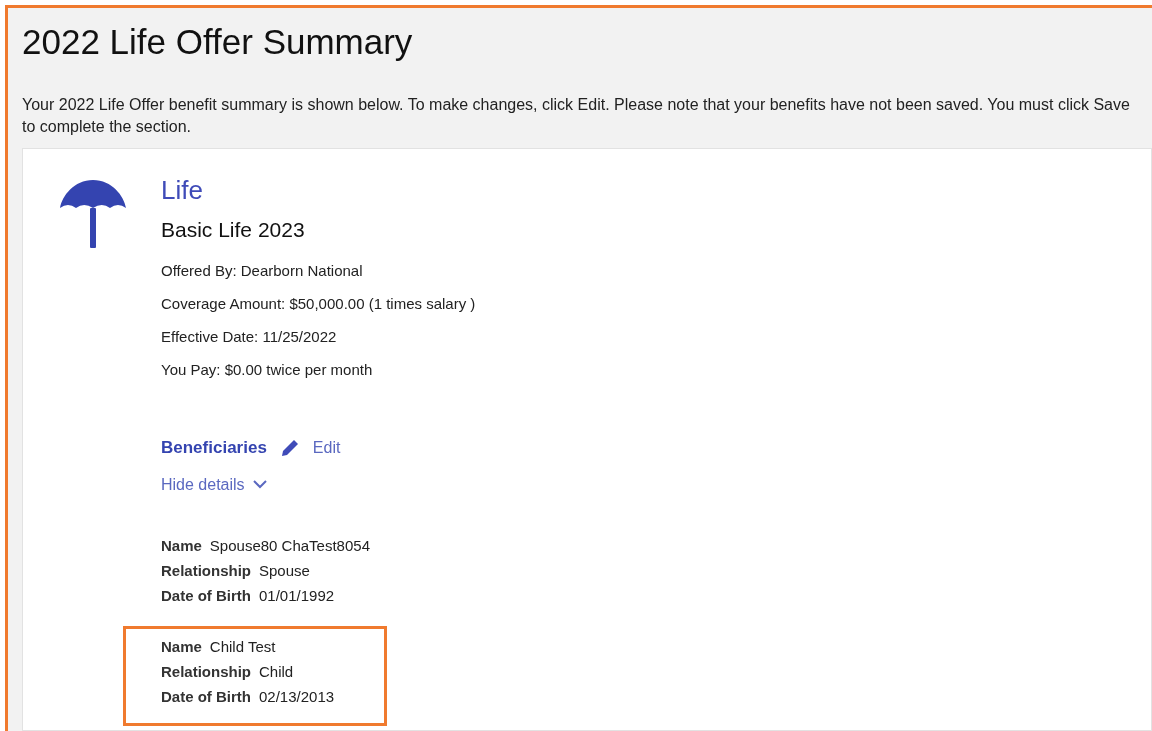 The width and height of the screenshot is (1152, 731). Describe the element at coordinates (318, 304) in the screenshot. I see `detail-text: Coverage Amount: $50,000.00 (1 times salary )` at that location.